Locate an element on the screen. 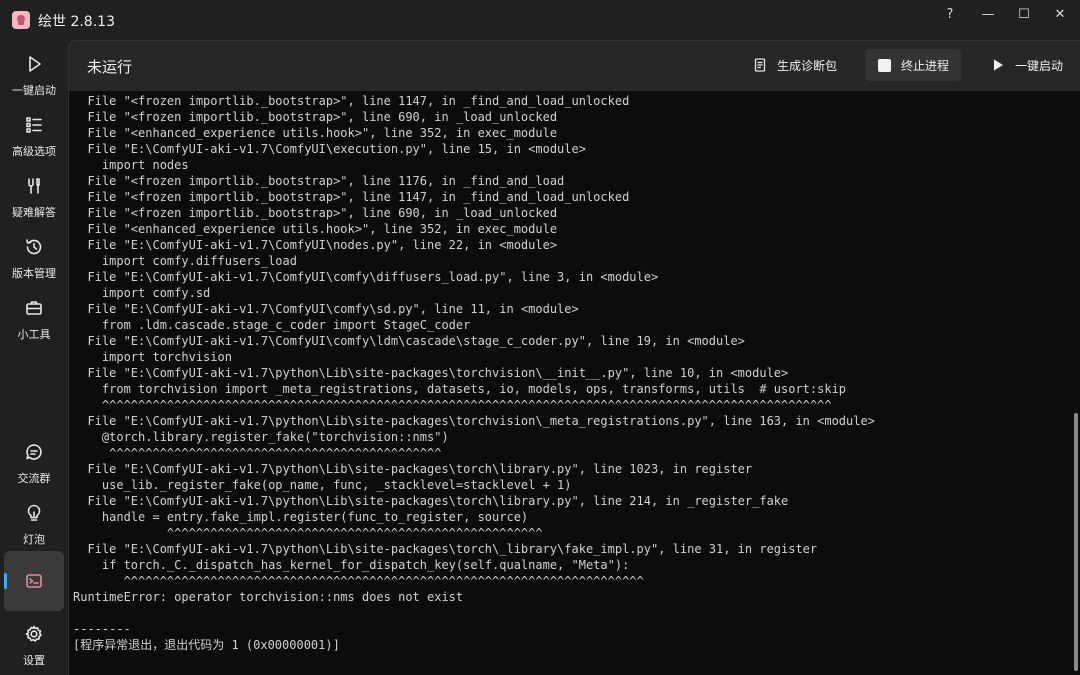 Image resolution: width=1080 pixels, height=675 pixels. sidebar-item-label: 灯泡 is located at coordinates (34, 539).